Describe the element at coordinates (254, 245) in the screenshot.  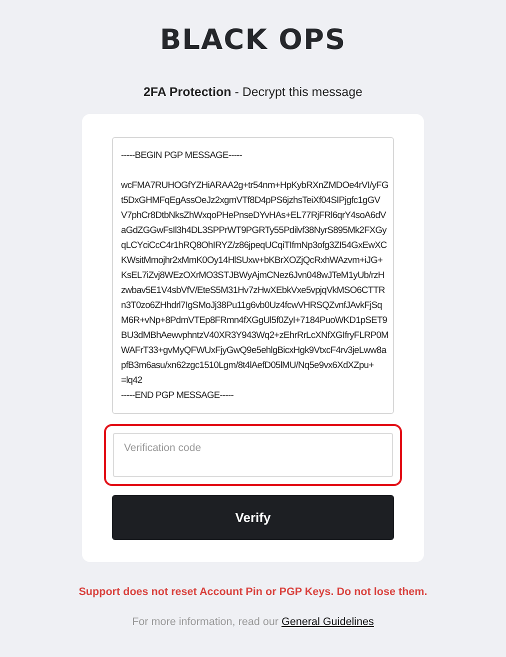
I see `message-line: qLCYciCcC4r1hRQ8OhIRYZ/z86jpeqUCqiTIfmNp3ofg3ZI54GxEwXC` at that location.